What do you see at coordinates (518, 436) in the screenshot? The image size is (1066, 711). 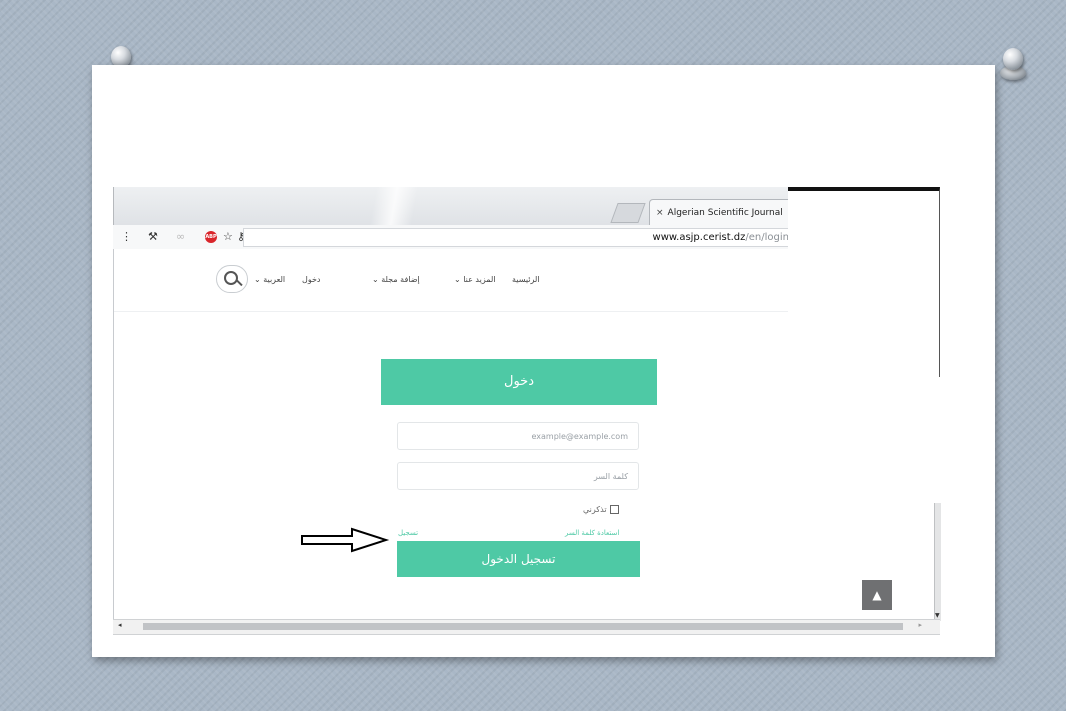 I see `email-field: example@example.com` at bounding box center [518, 436].